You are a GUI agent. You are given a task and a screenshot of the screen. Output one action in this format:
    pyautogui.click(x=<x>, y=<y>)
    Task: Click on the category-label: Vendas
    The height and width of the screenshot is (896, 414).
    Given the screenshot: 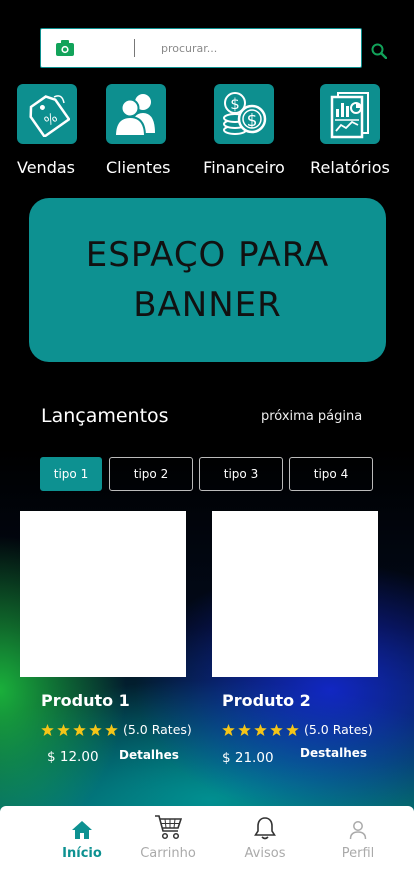 What is the action you would take?
    pyautogui.click(x=46, y=167)
    